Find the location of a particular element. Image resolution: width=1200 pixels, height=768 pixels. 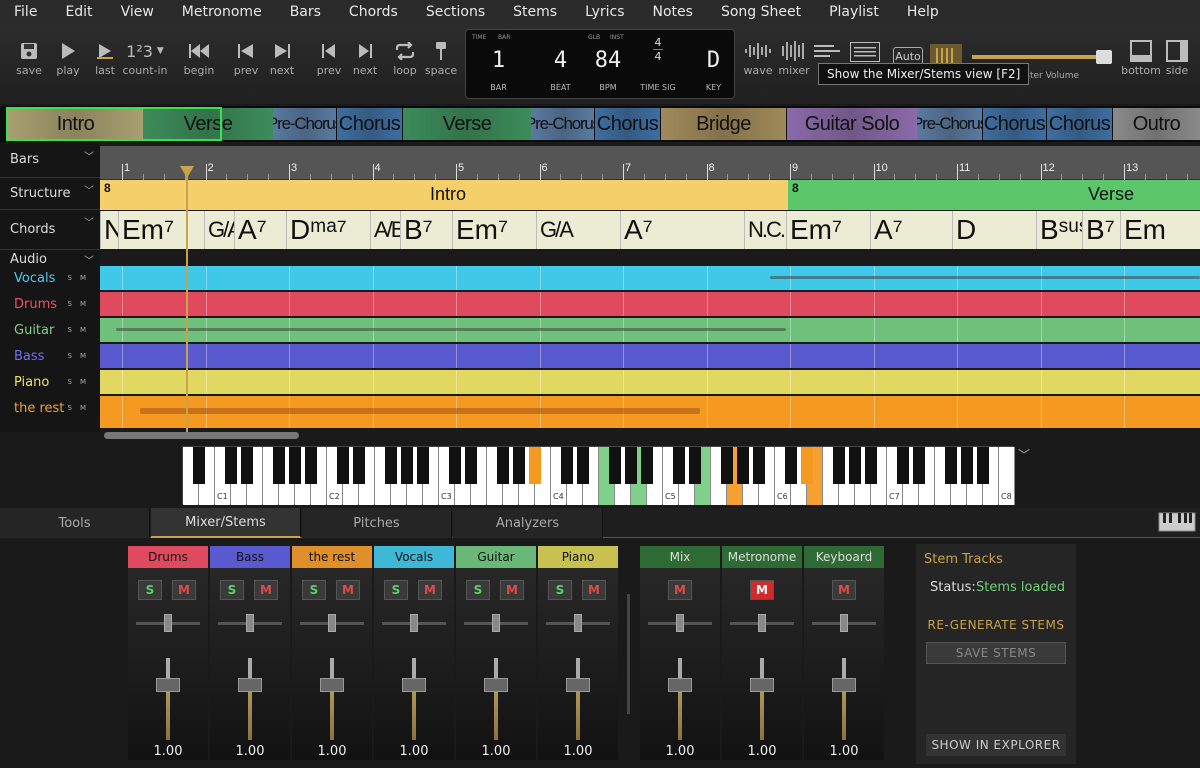

menu-bars: Bars is located at coordinates (305, 12).